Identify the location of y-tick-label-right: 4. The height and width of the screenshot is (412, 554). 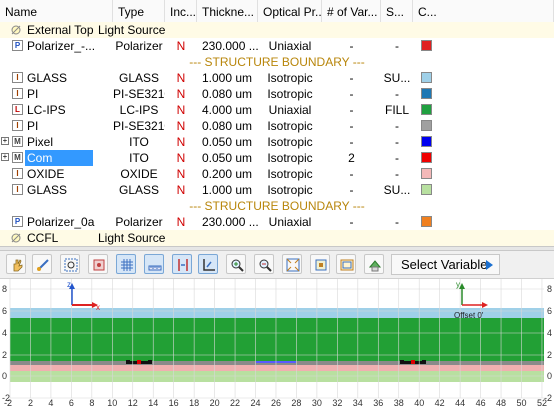
(549, 333).